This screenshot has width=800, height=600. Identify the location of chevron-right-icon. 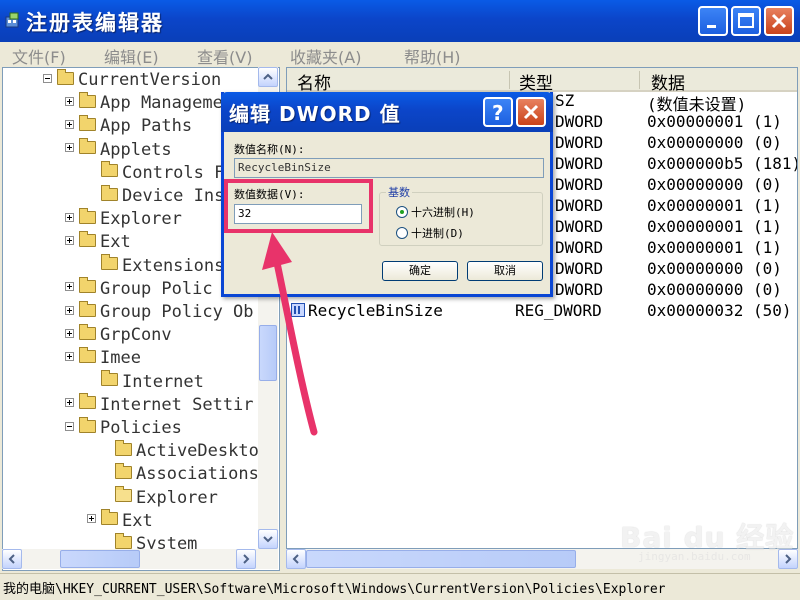
(246, 559).